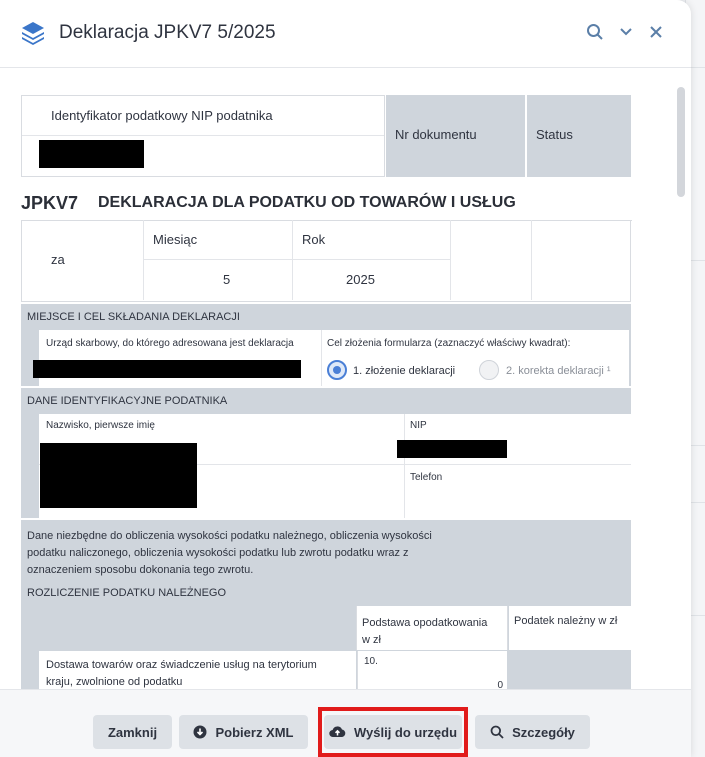 The image size is (705, 757). What do you see at coordinates (326, 401) in the screenshot?
I see `section-ident-header: DANE IDENTYFIKACYJNE PODATNIKA` at bounding box center [326, 401].